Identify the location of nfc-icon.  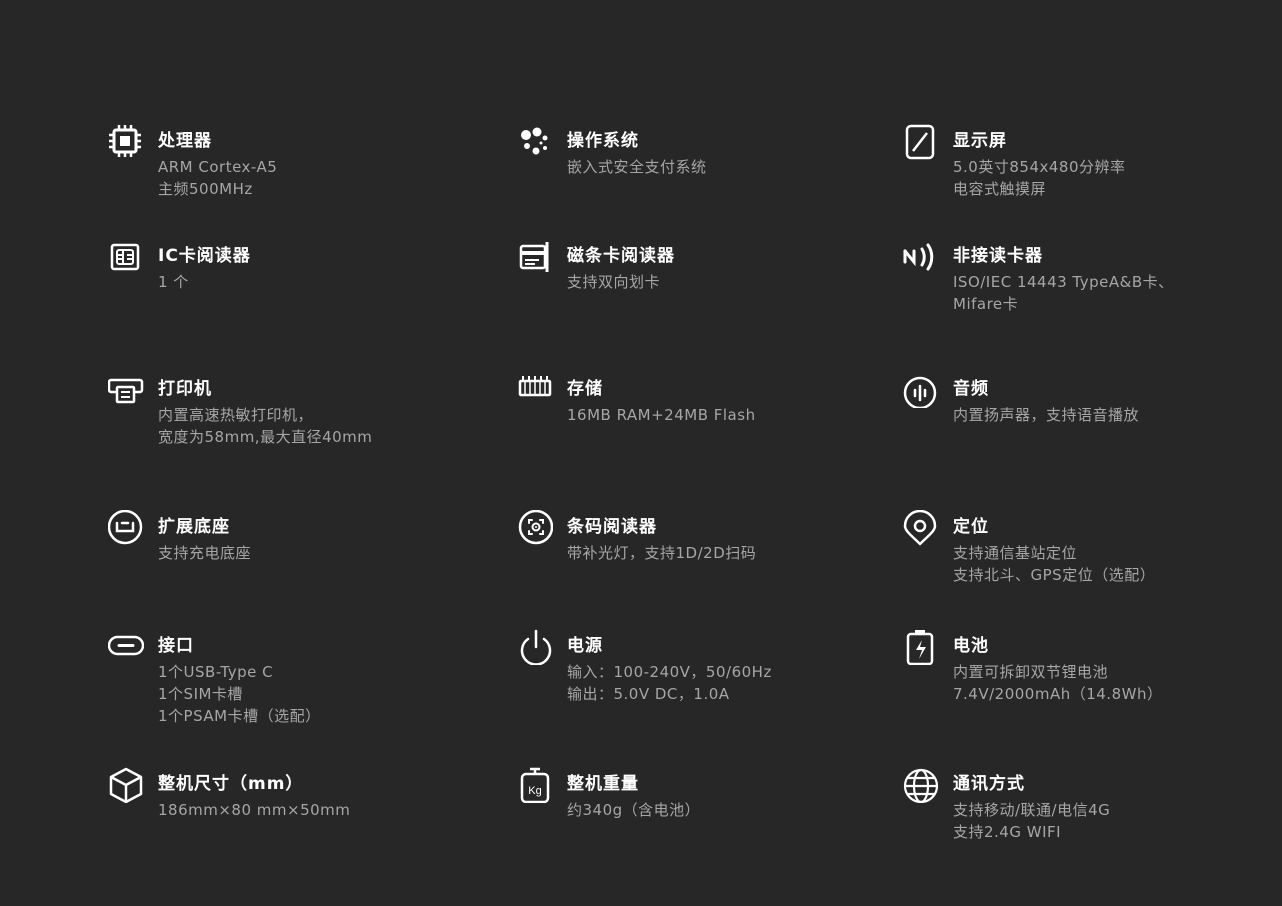
(921, 257).